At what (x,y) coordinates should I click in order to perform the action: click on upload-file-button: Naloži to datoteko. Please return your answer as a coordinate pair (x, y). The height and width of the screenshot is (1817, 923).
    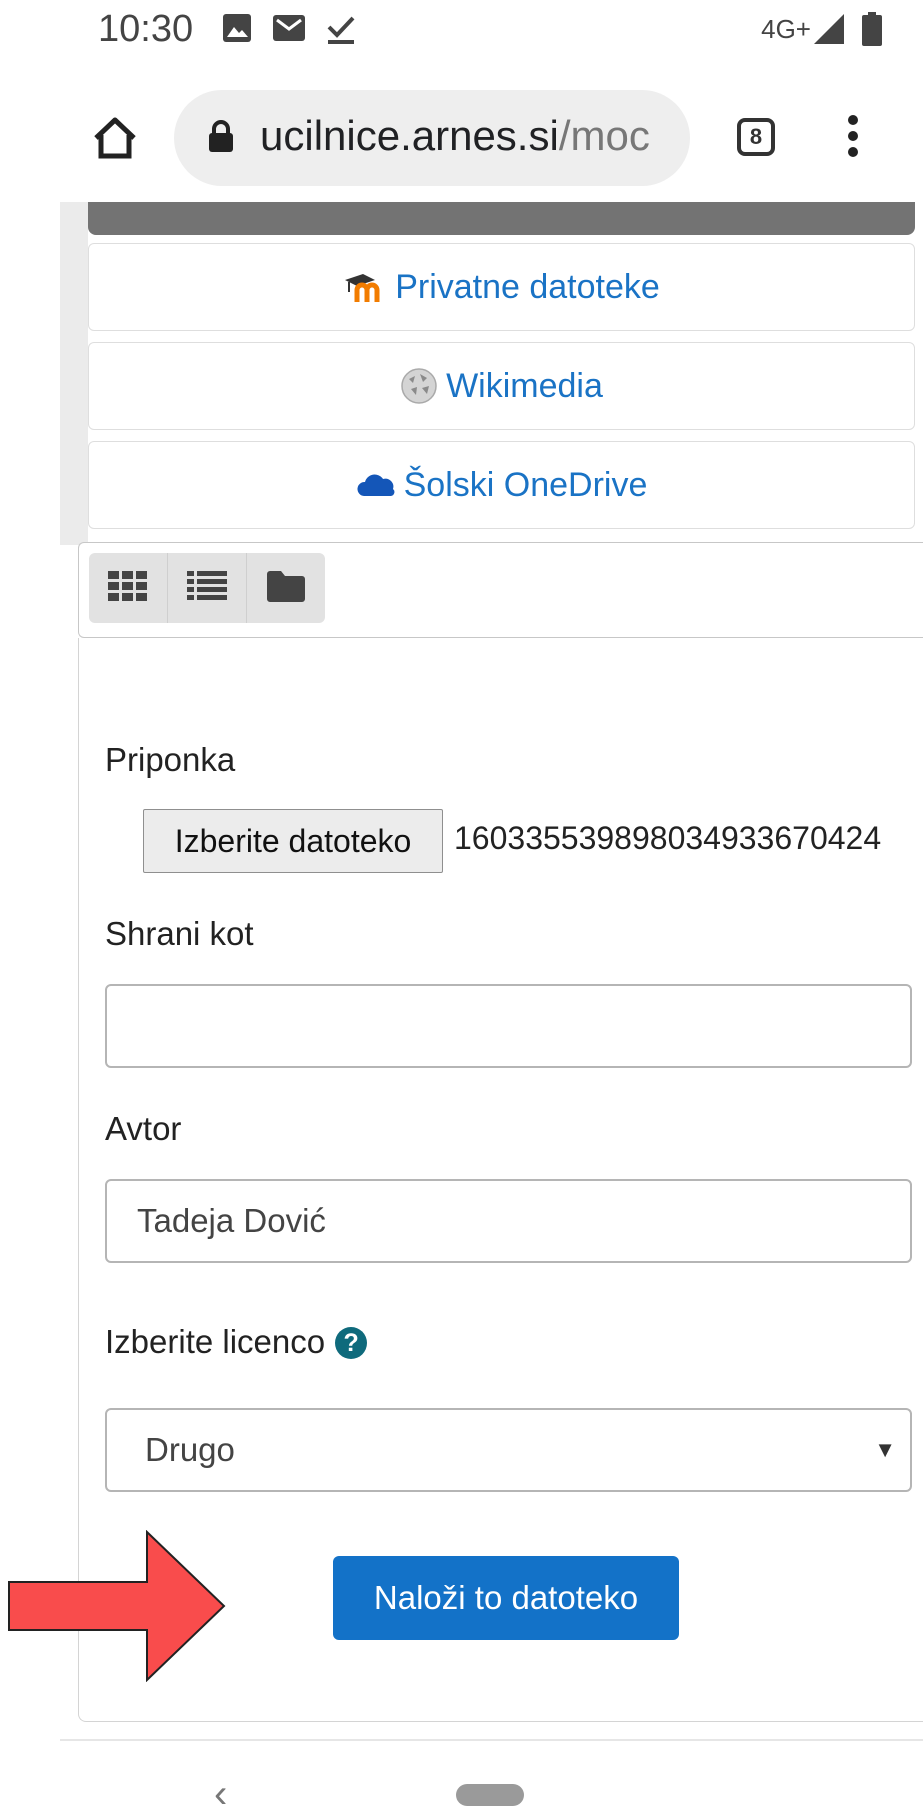
    Looking at the image, I should click on (506, 1598).